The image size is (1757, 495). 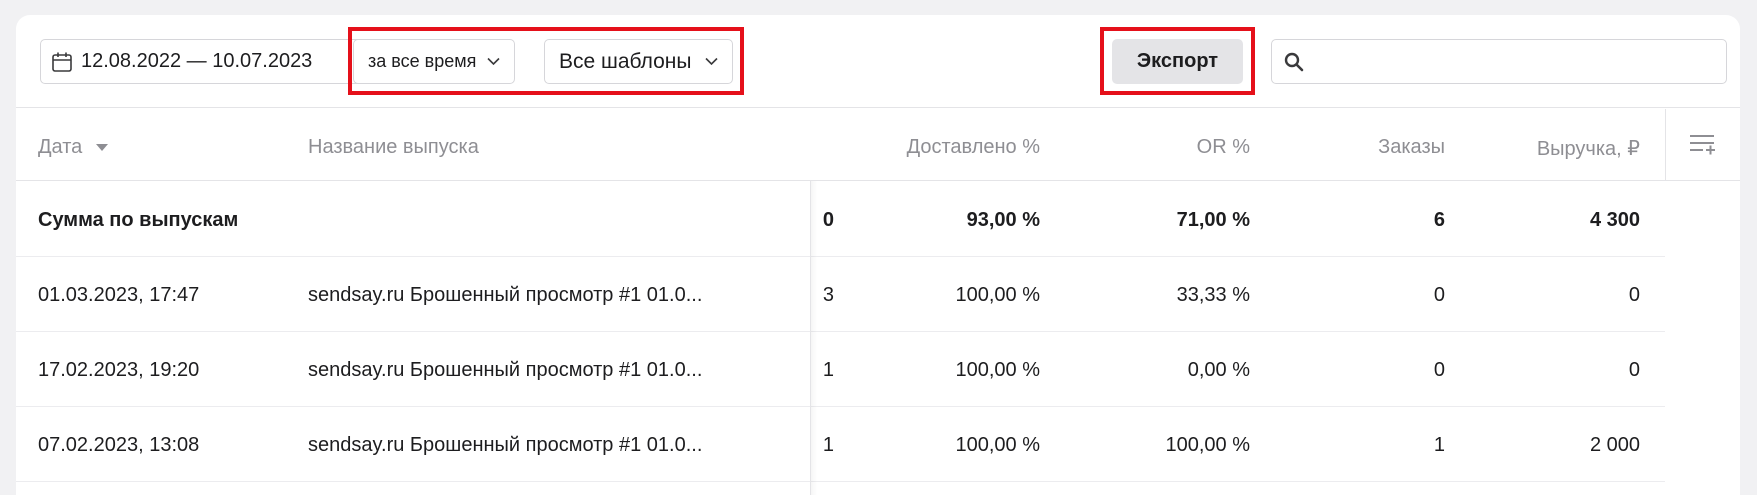 I want to click on summary-label: Сумма по выпускам, so click(x=138, y=220).